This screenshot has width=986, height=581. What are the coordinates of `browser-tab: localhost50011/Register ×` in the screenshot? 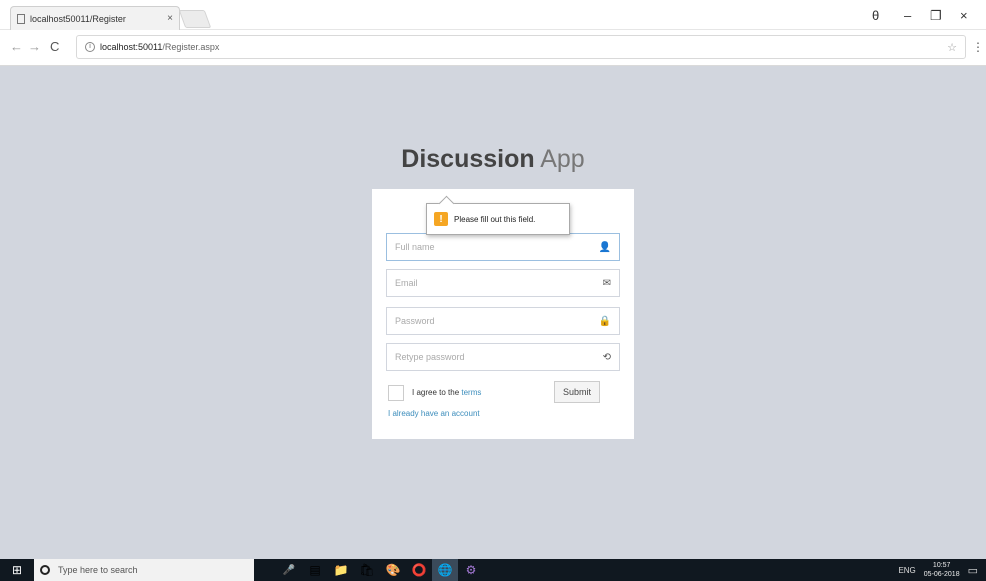 It's located at (95, 18).